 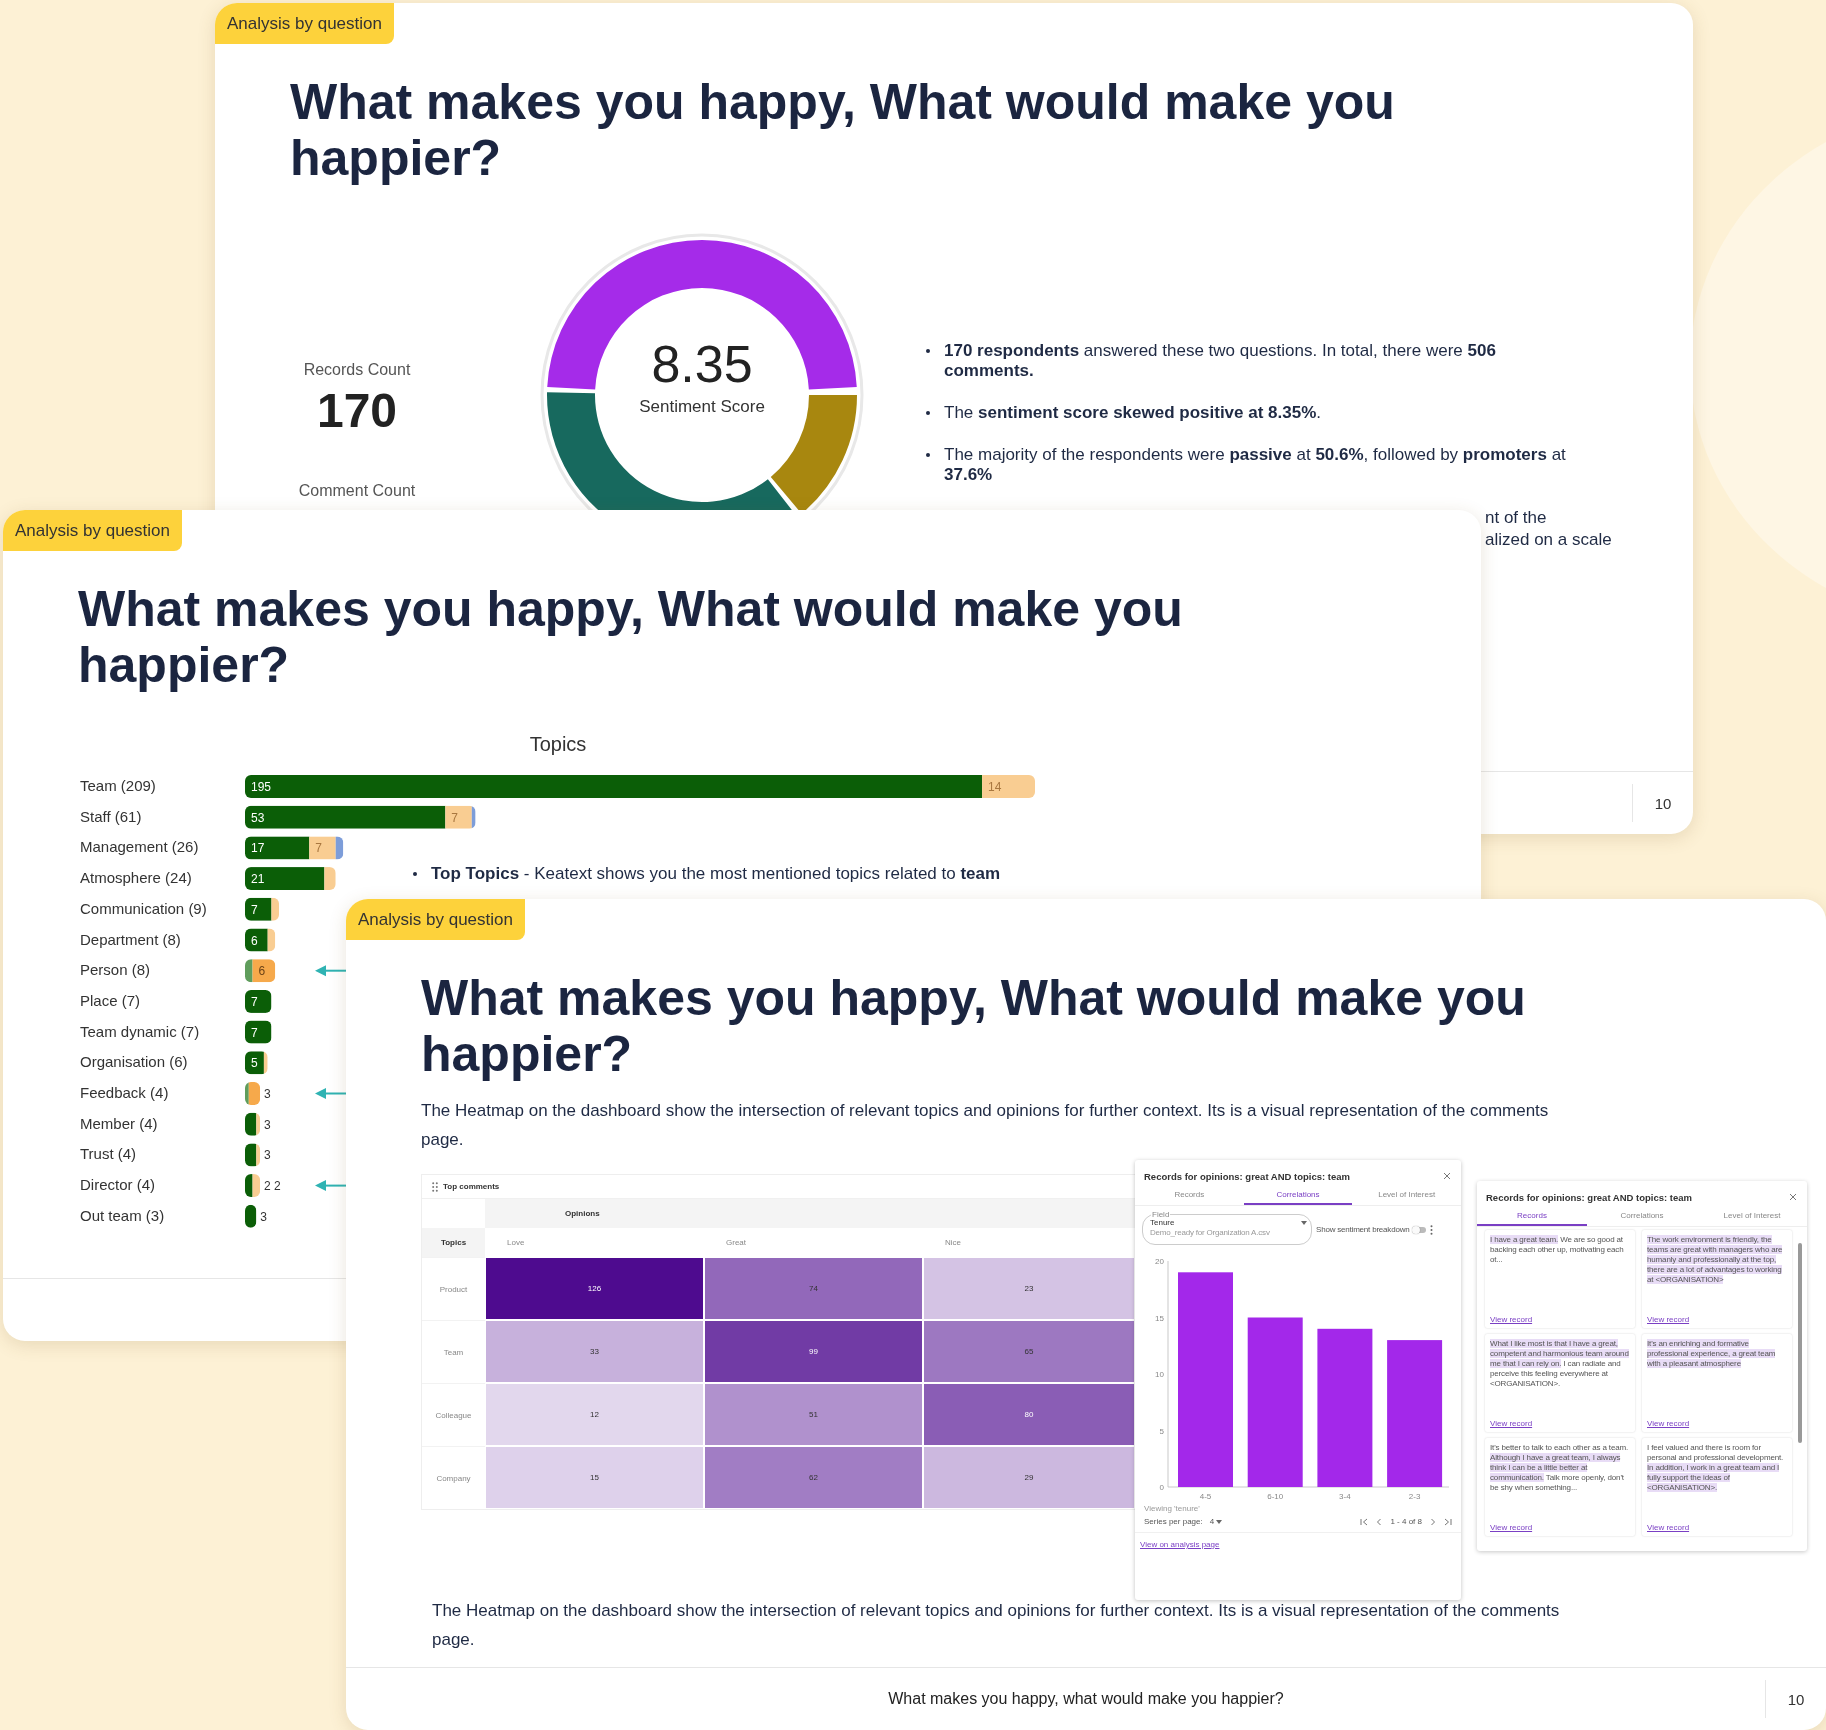 What do you see at coordinates (594, 1414) in the screenshot?
I see `heatmap-cell: 12` at bounding box center [594, 1414].